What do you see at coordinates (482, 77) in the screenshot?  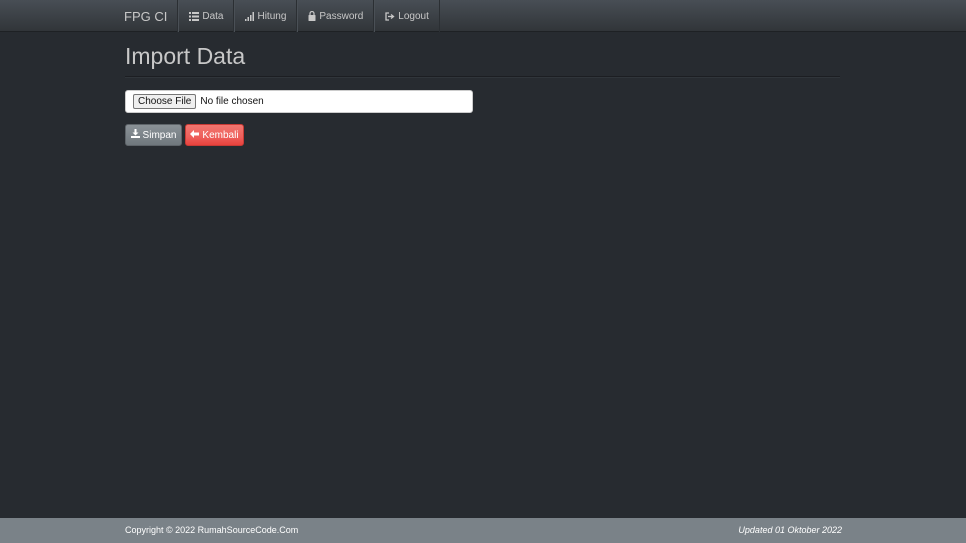 I see `title-divider` at bounding box center [482, 77].